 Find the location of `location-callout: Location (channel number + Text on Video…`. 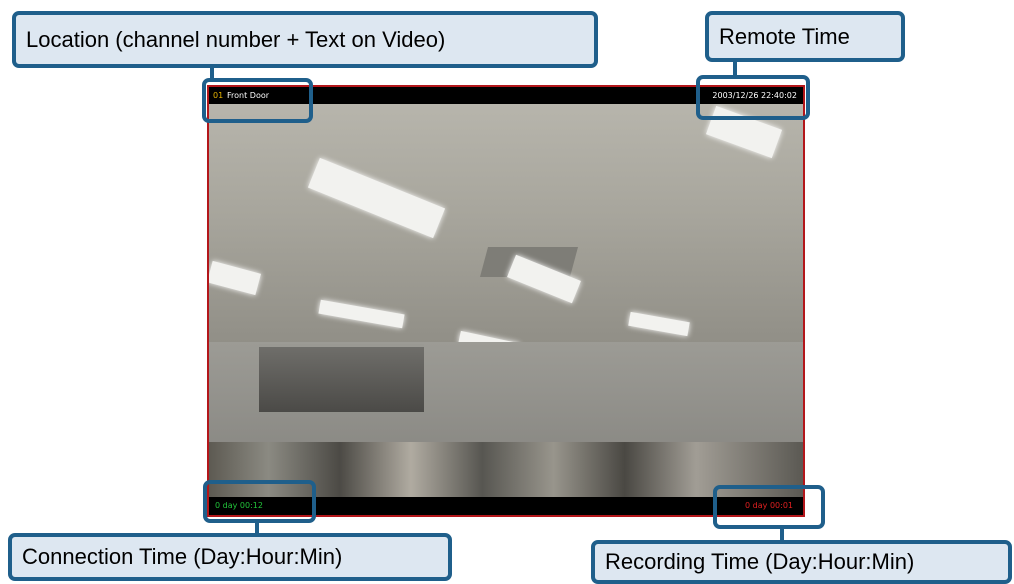

location-callout: Location (channel number + Text on Video… is located at coordinates (305, 39).